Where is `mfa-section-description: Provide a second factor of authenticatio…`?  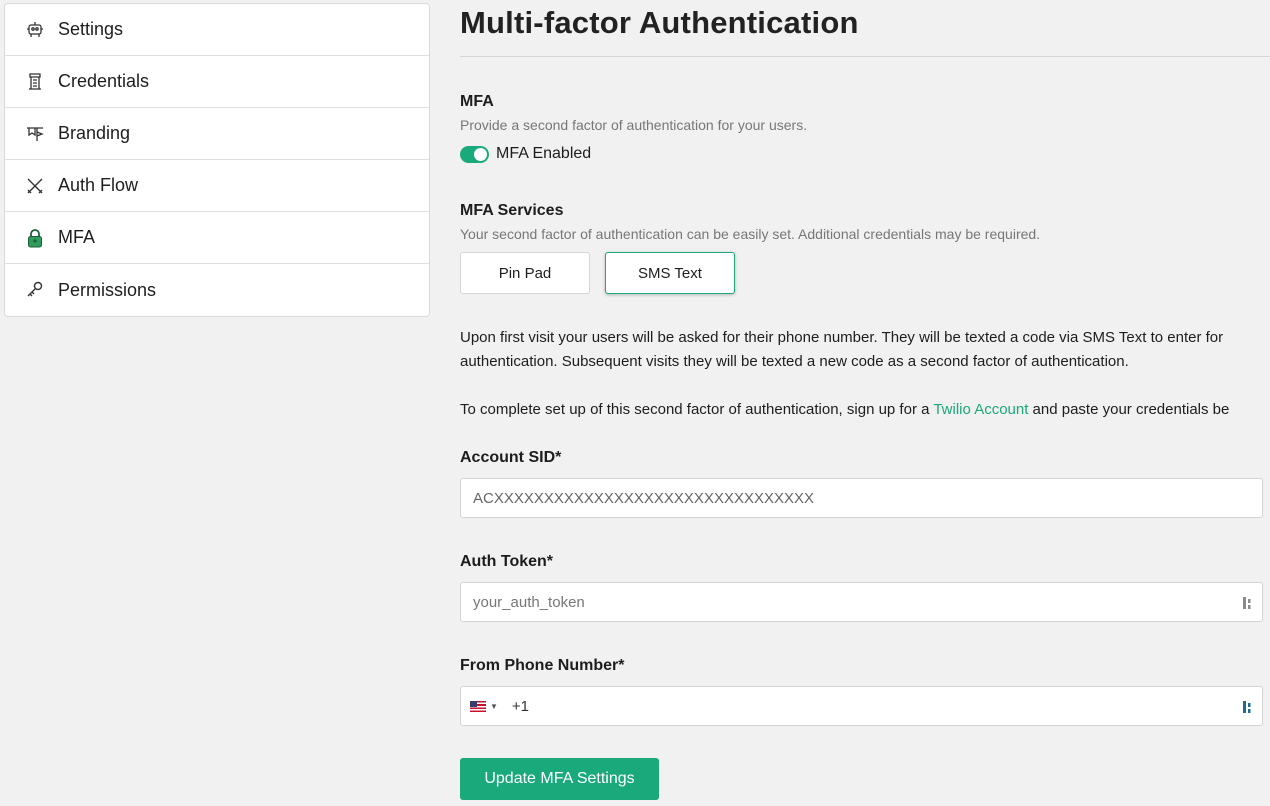
mfa-section-description: Provide a second factor of authenticatio… is located at coordinates (634, 125).